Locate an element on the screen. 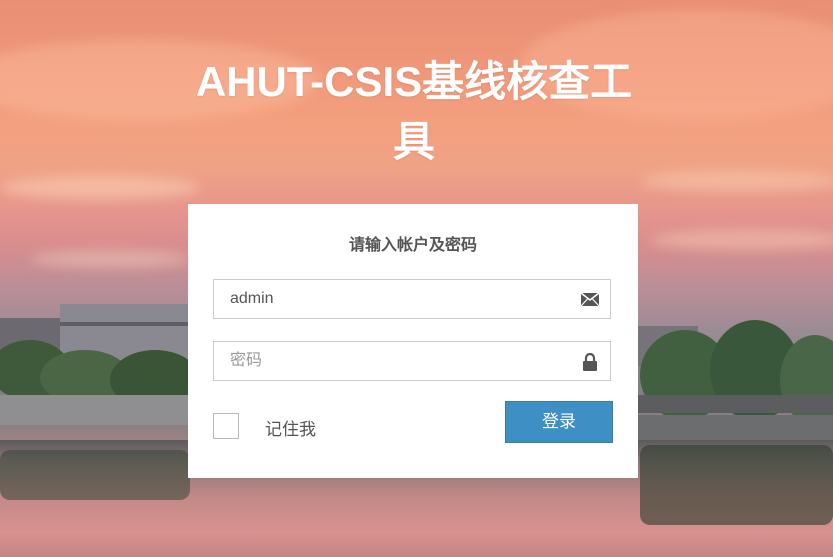  username-input is located at coordinates (394, 299).